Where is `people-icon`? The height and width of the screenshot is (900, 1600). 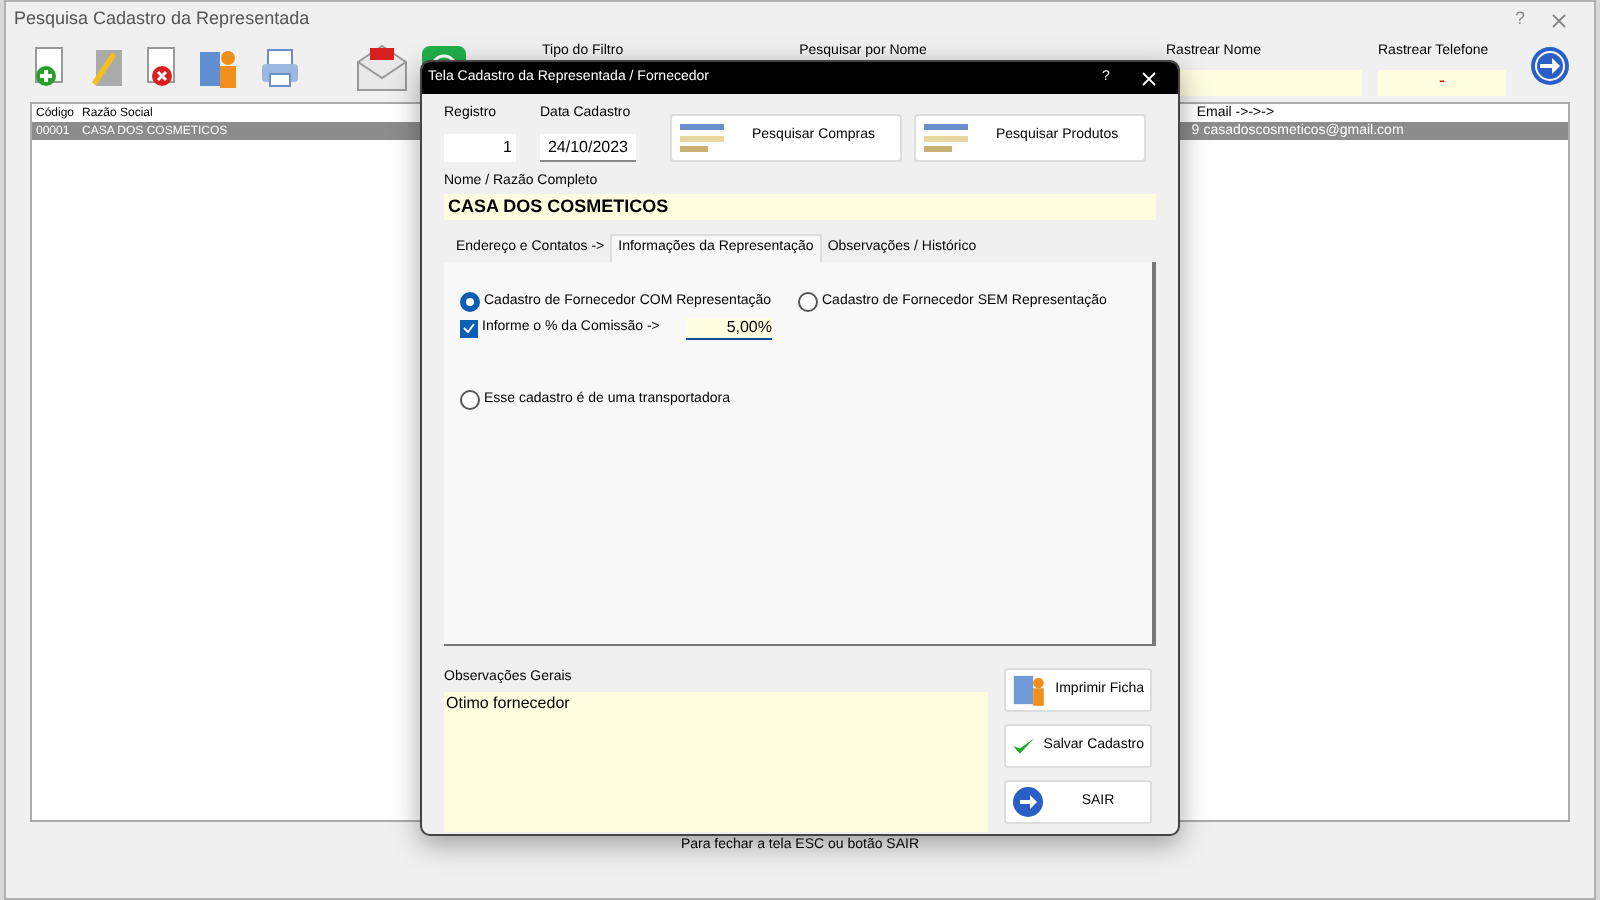 people-icon is located at coordinates (220, 68).